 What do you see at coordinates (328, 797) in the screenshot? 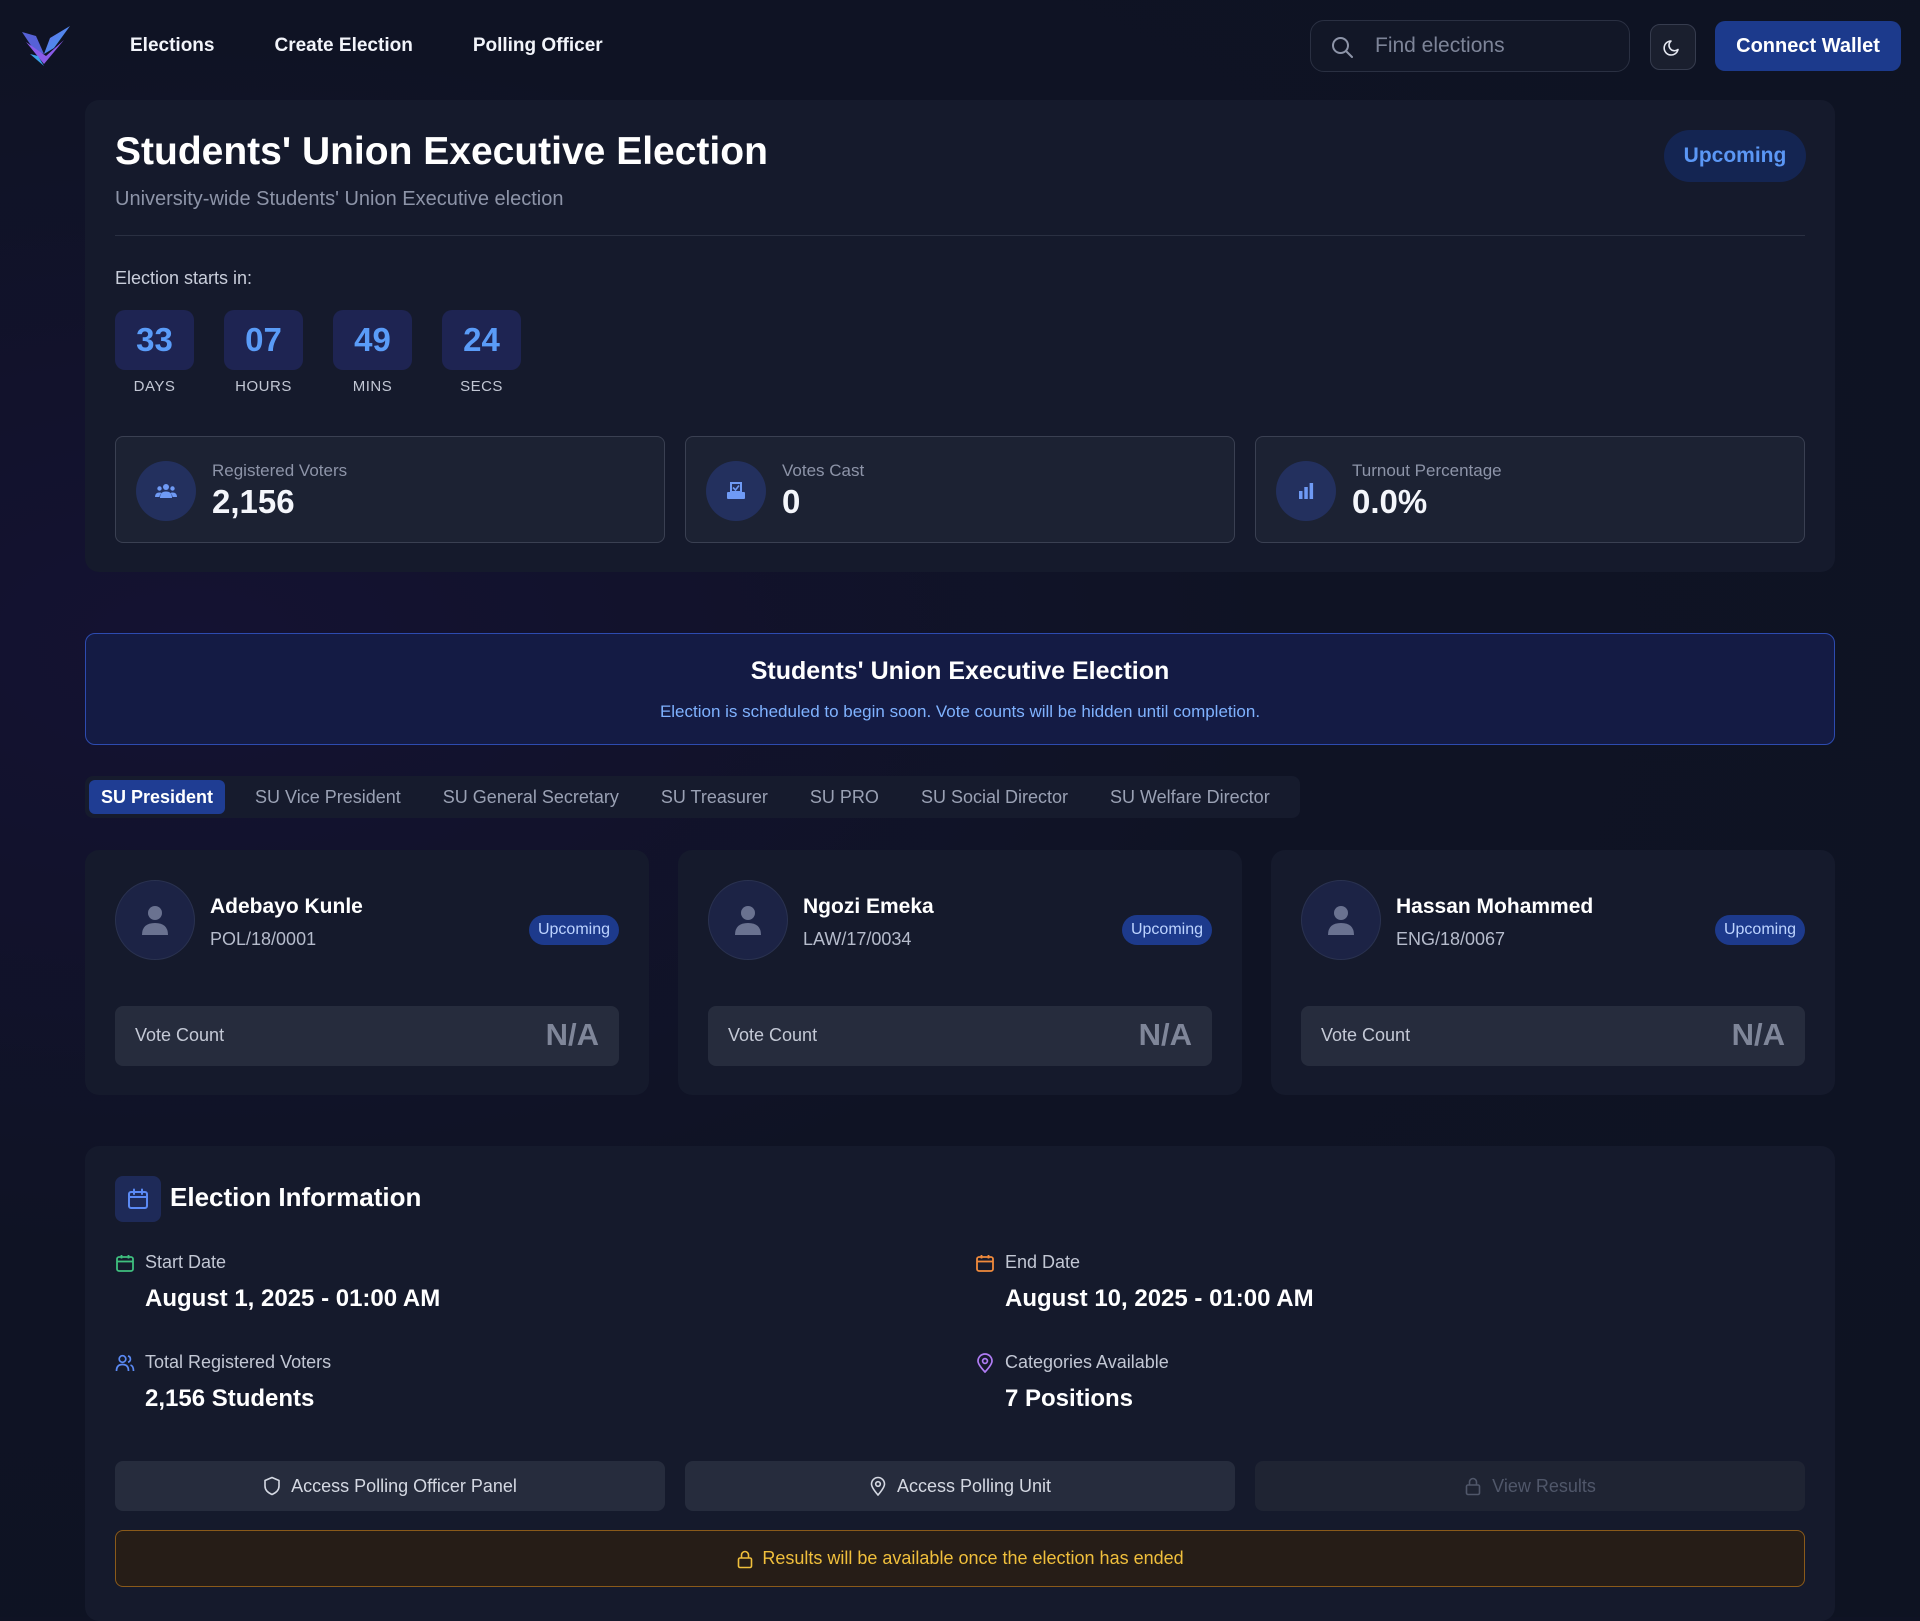
I see `tab-su-vice-president: SU Vice President` at bounding box center [328, 797].